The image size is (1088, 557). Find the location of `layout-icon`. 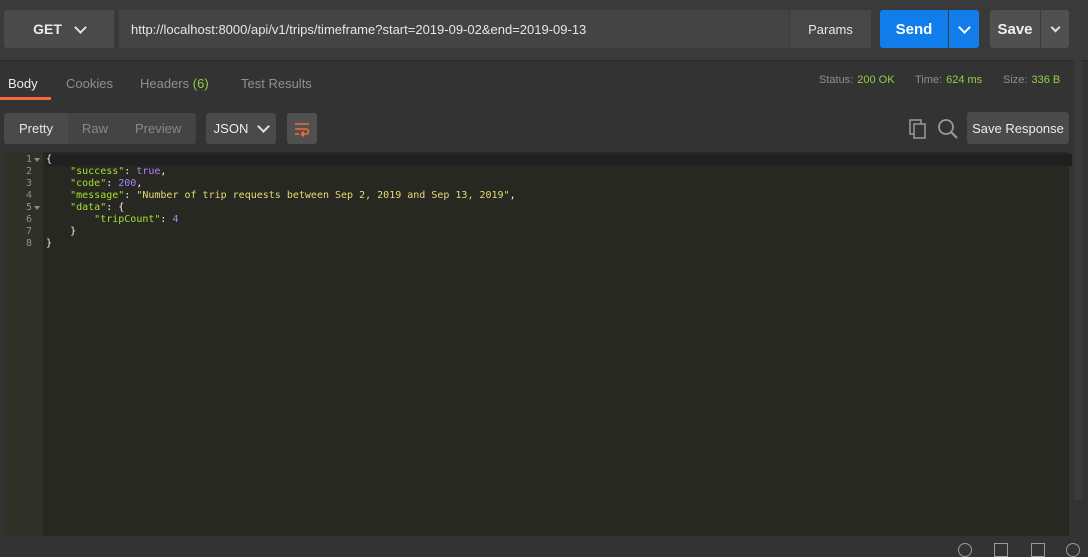

layout-icon is located at coordinates (1001, 550).